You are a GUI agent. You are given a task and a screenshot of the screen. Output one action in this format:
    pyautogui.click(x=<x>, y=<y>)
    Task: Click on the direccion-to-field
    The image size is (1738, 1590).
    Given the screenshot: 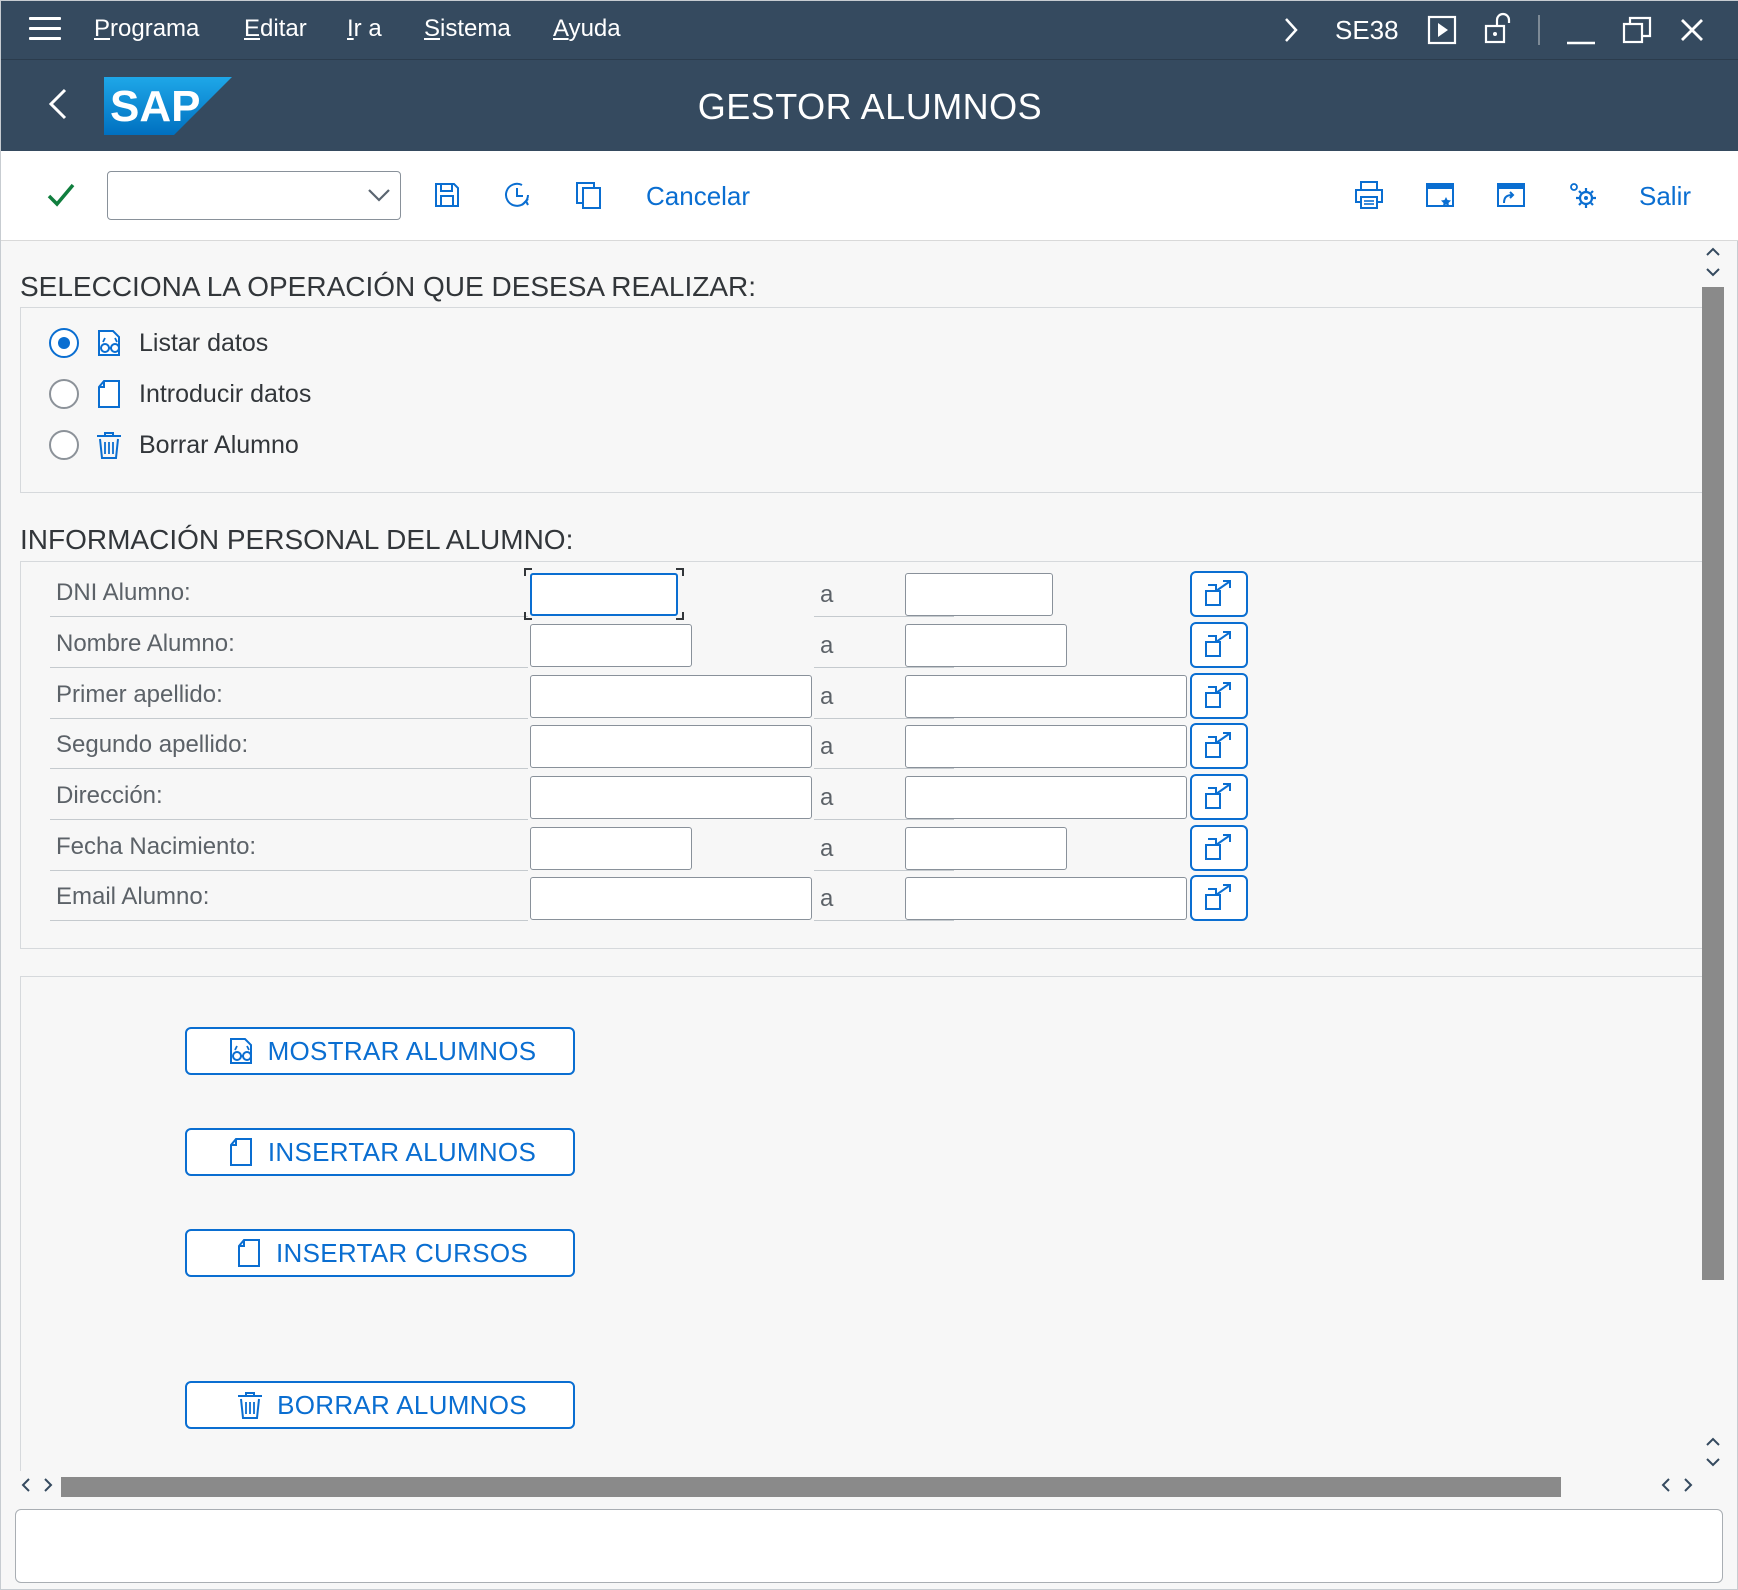 What is the action you would take?
    pyautogui.click(x=1046, y=797)
    